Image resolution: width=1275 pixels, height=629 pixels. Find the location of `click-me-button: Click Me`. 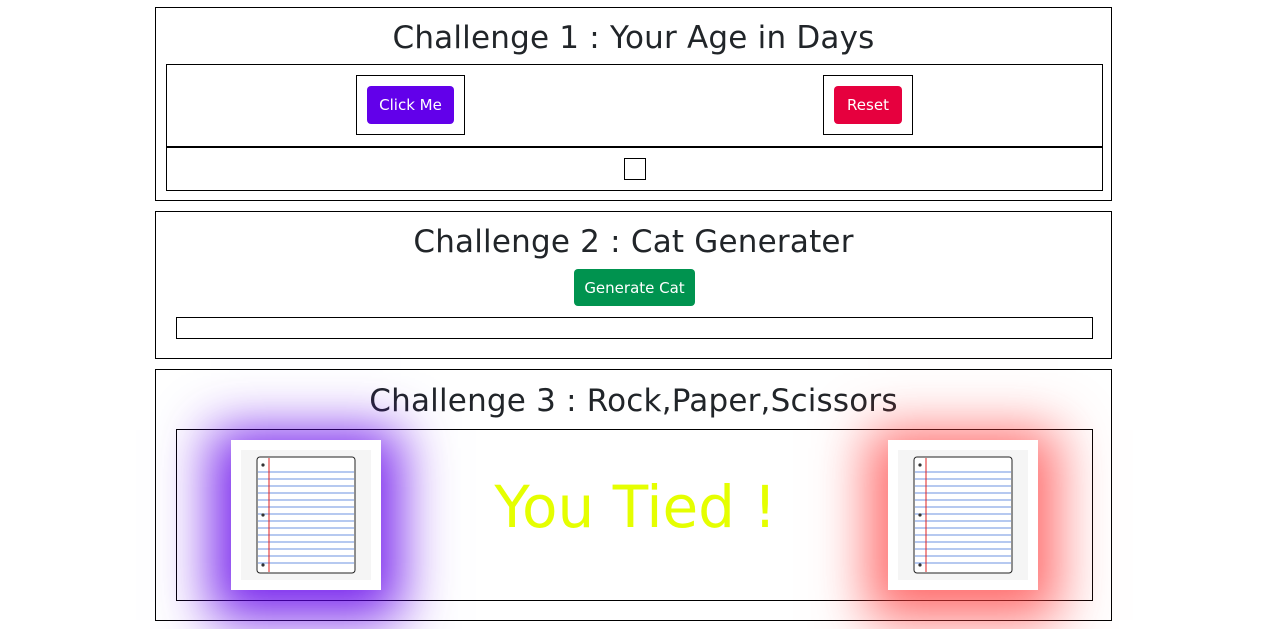

click-me-button: Click Me is located at coordinates (410, 105).